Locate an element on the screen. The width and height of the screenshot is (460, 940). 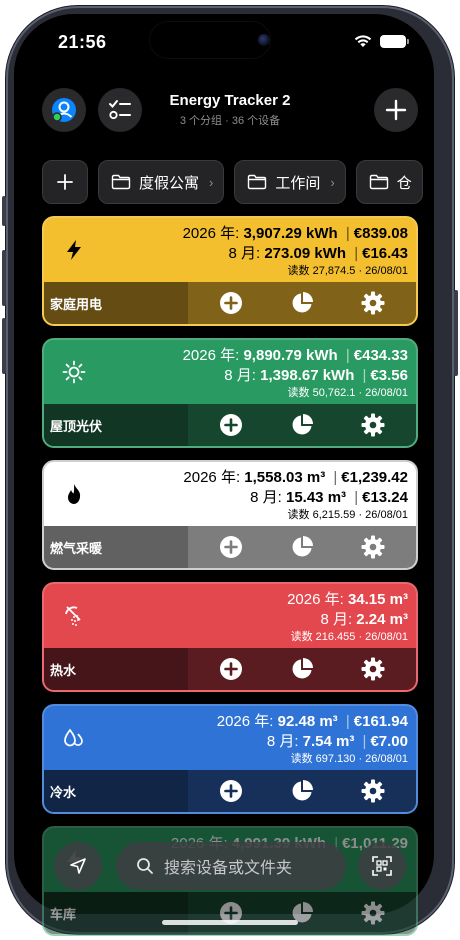
status-icons is located at coordinates (381, 41).